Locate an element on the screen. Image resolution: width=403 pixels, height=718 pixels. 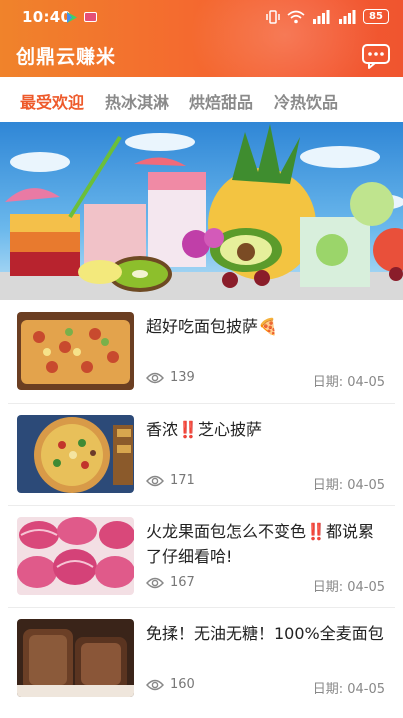
cheese-pizza-thumbnail is located at coordinates (75, 454).